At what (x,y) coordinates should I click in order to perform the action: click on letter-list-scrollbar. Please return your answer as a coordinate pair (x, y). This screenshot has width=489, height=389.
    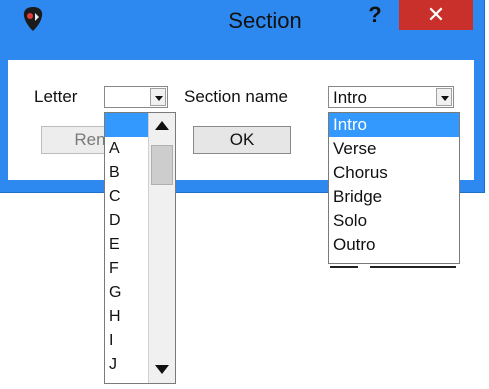
    Looking at the image, I should click on (161, 248).